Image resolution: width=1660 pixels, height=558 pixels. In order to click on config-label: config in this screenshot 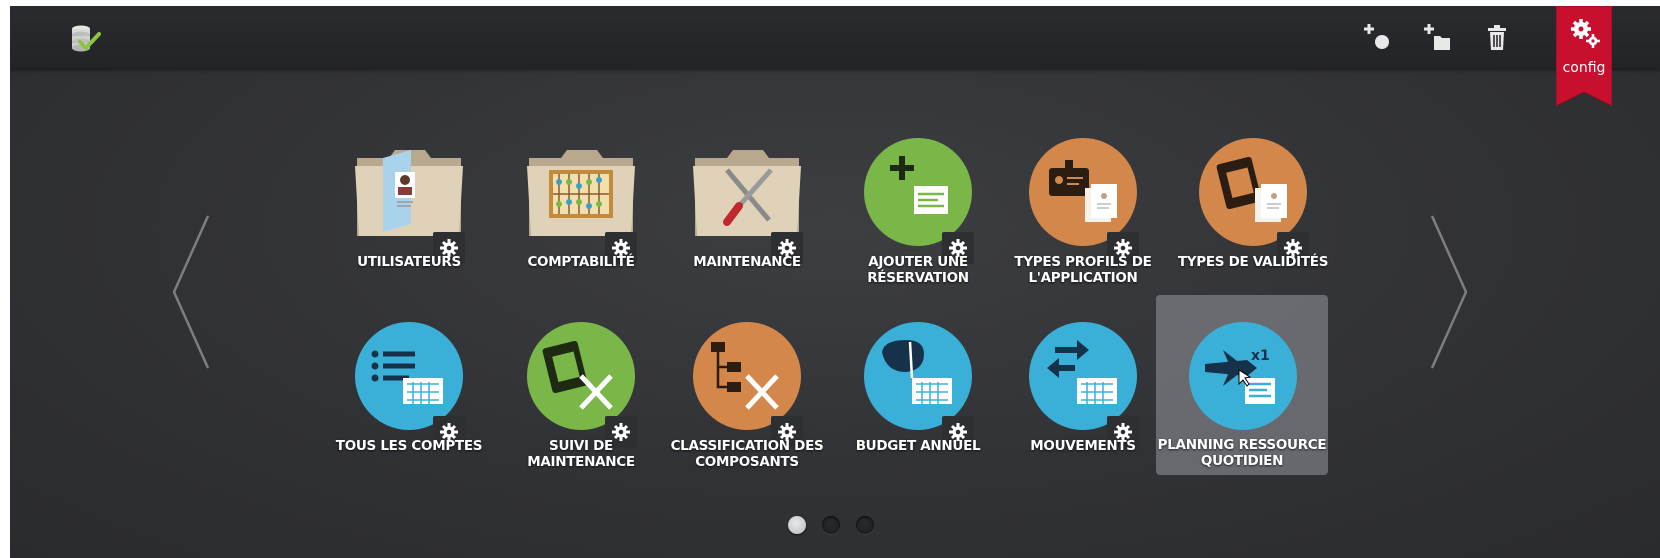, I will do `click(1584, 68)`.